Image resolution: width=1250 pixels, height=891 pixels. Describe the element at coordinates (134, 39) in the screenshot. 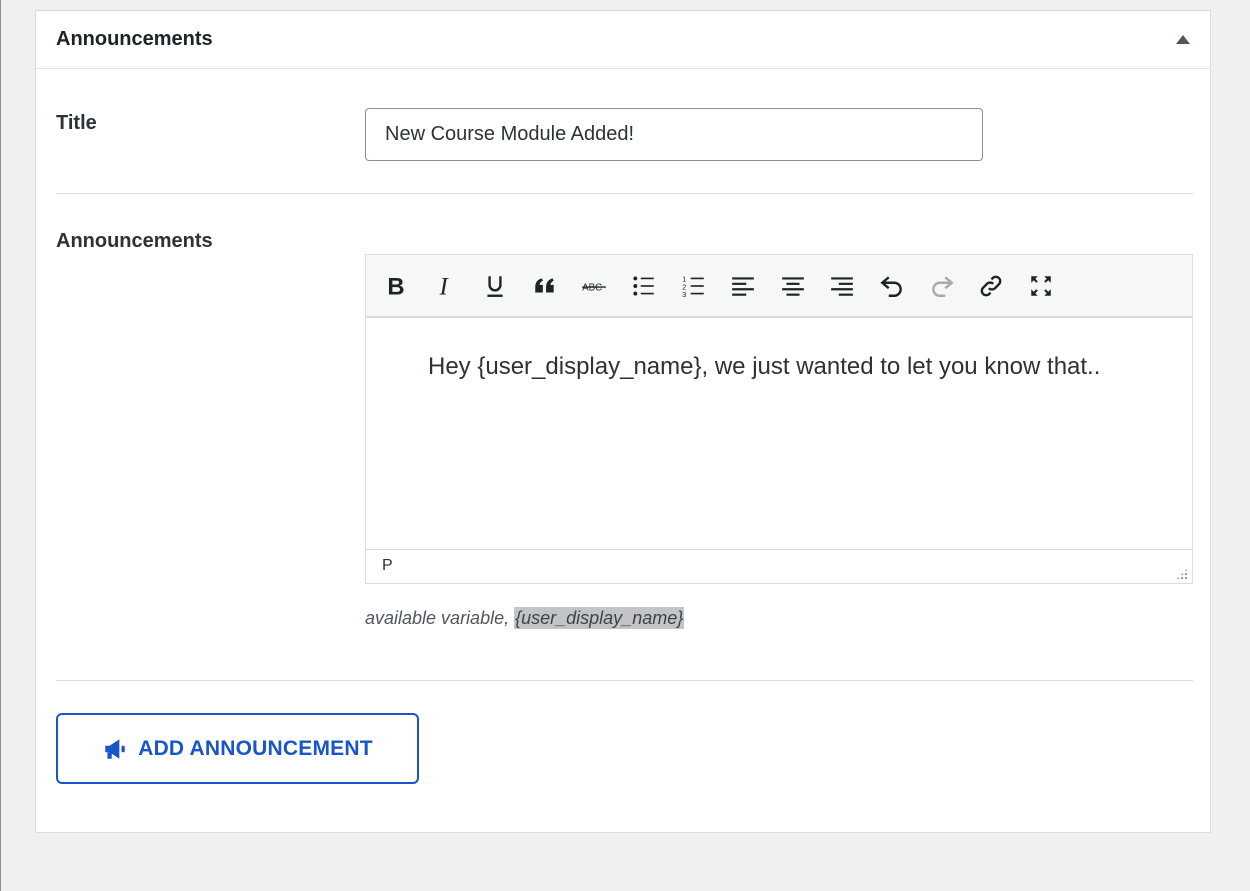

I see `panel-title: Announcements` at that location.